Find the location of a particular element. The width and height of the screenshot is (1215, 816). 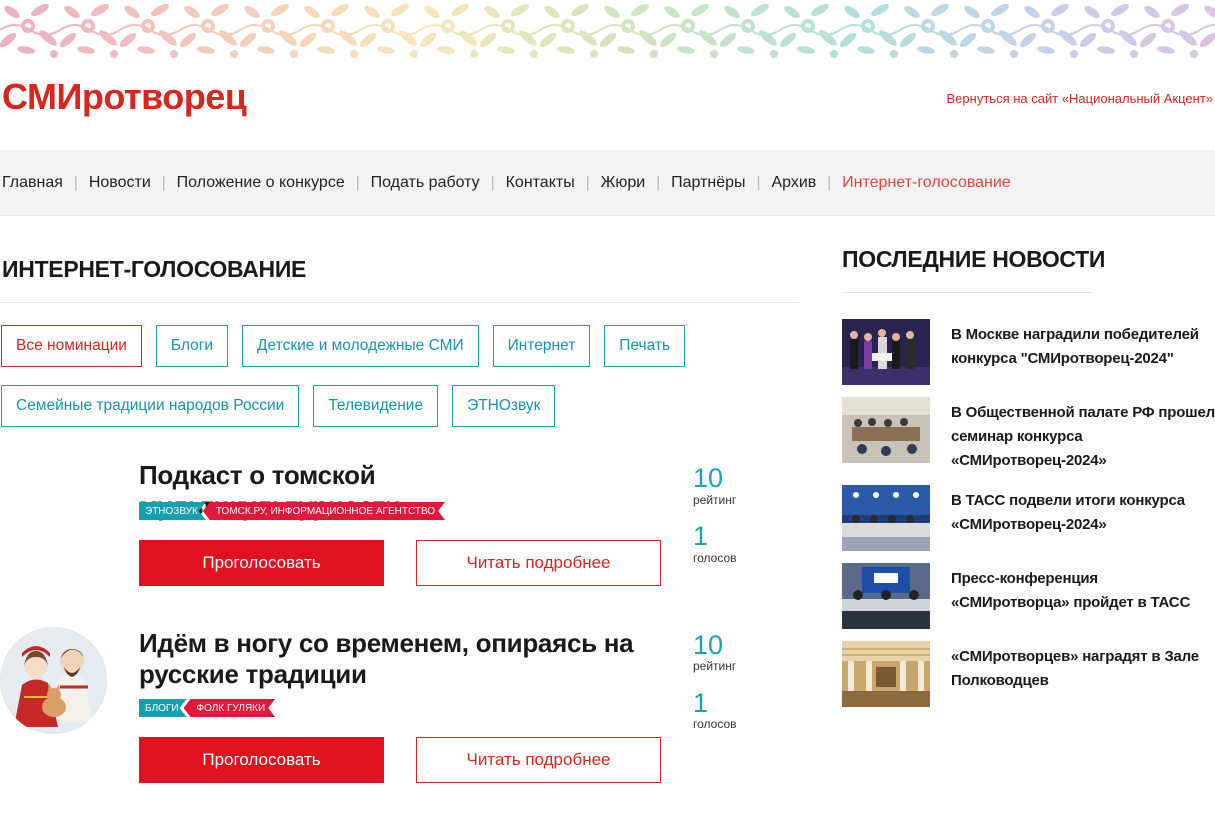

title-divider is located at coordinates (399, 302).